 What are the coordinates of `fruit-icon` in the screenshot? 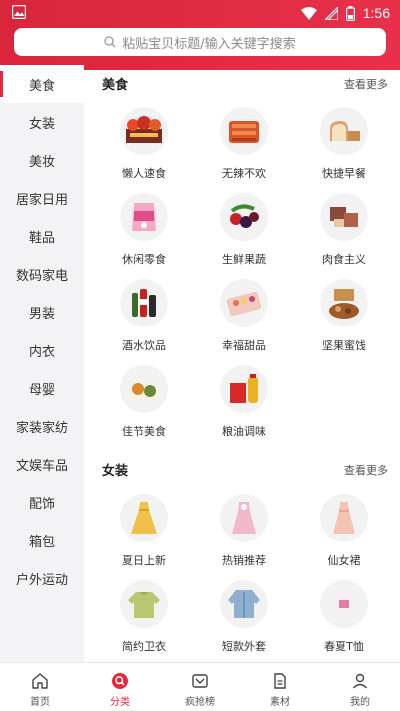 It's located at (244, 217).